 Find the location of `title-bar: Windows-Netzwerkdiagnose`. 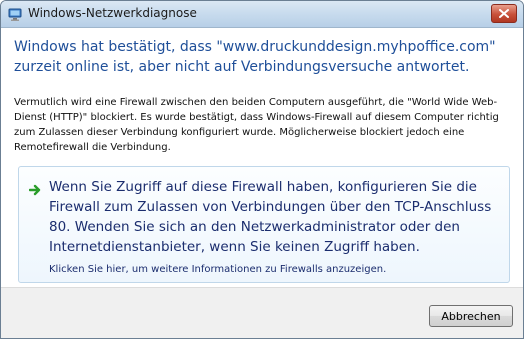

title-bar: Windows-Netzwerkdiagnose is located at coordinates (262, 14).